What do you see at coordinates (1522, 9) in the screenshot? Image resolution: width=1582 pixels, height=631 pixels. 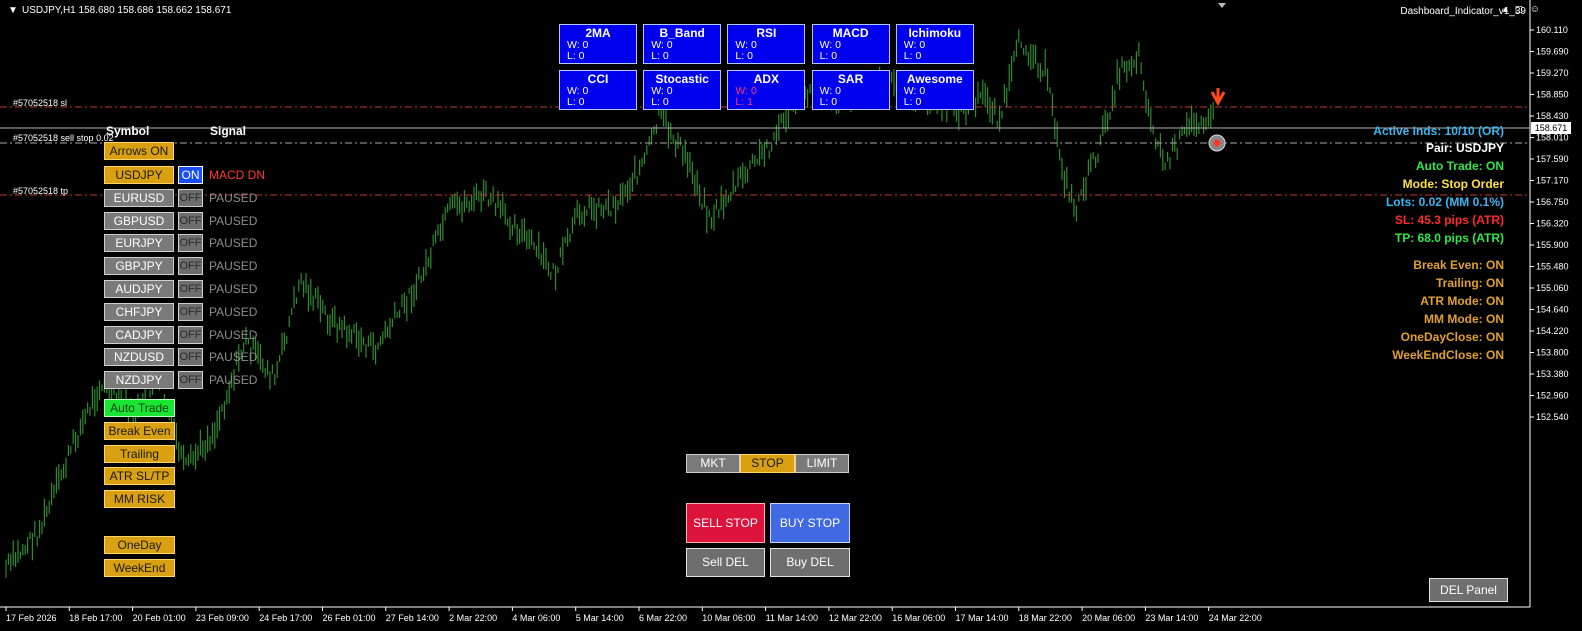 I see `window-controls-icon: ▴ ◻ ☺` at bounding box center [1522, 9].